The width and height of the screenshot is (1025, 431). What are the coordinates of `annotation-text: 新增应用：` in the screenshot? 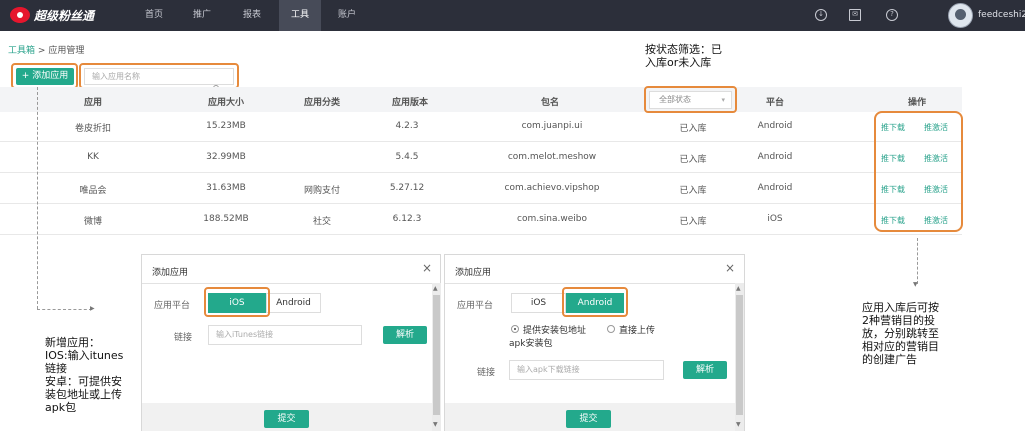 It's located at (72, 342).